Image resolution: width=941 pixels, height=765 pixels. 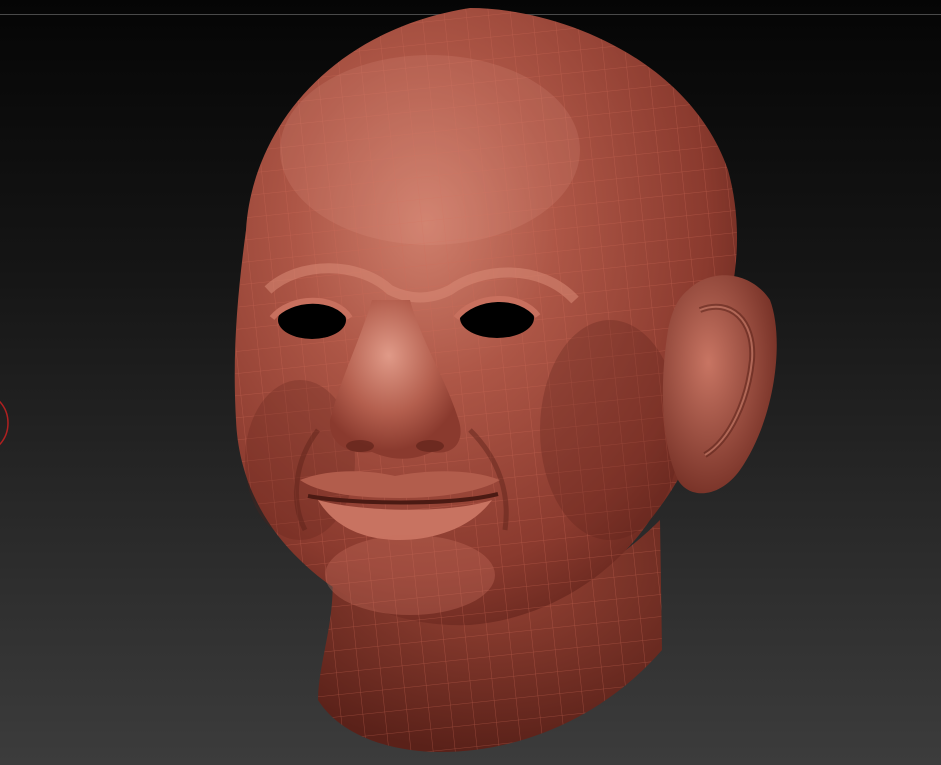 What do you see at coordinates (410, 575) in the screenshot?
I see `chin` at bounding box center [410, 575].